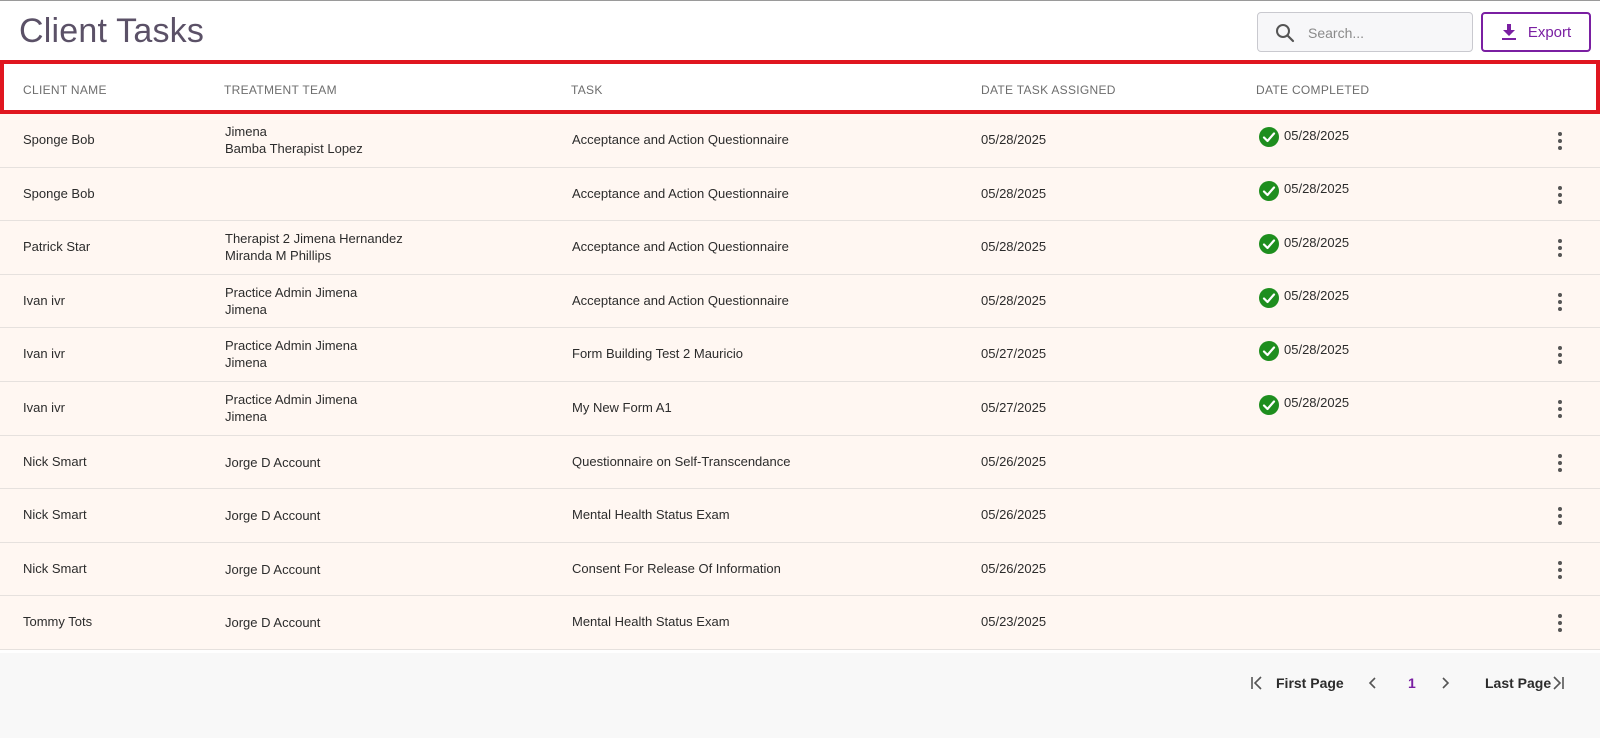 This screenshot has width=1600, height=738. What do you see at coordinates (1518, 683) in the screenshot?
I see `last-page-button: Last Page` at bounding box center [1518, 683].